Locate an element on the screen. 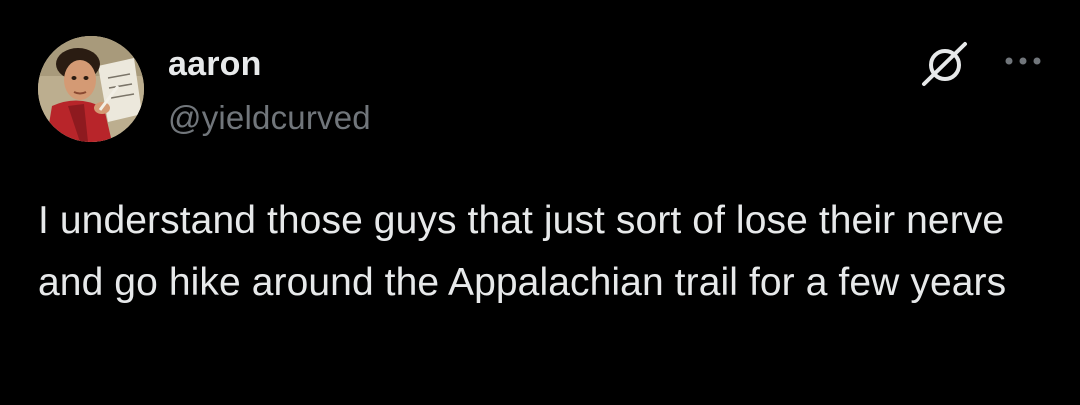 This screenshot has width=1080, height=405. grok-icon is located at coordinates (944, 64).